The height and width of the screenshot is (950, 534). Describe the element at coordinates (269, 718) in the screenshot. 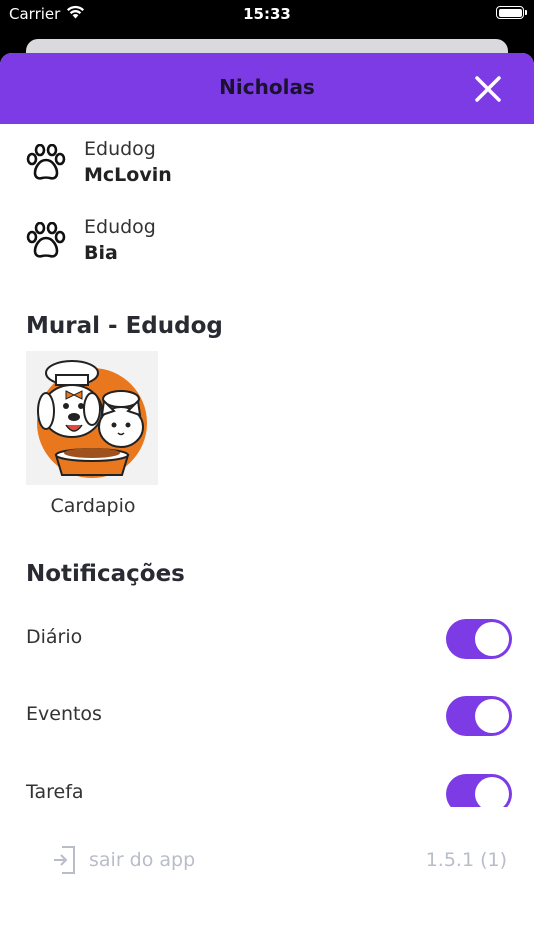

I see `notification-row-eventos: Eventos` at that location.